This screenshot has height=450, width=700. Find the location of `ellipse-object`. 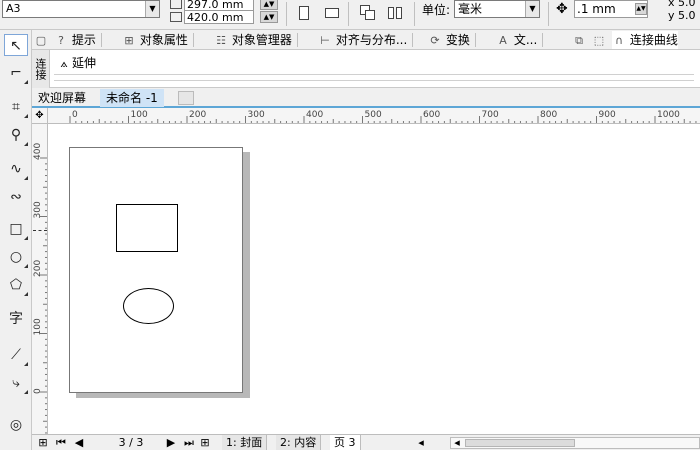

ellipse-object is located at coordinates (148, 306).